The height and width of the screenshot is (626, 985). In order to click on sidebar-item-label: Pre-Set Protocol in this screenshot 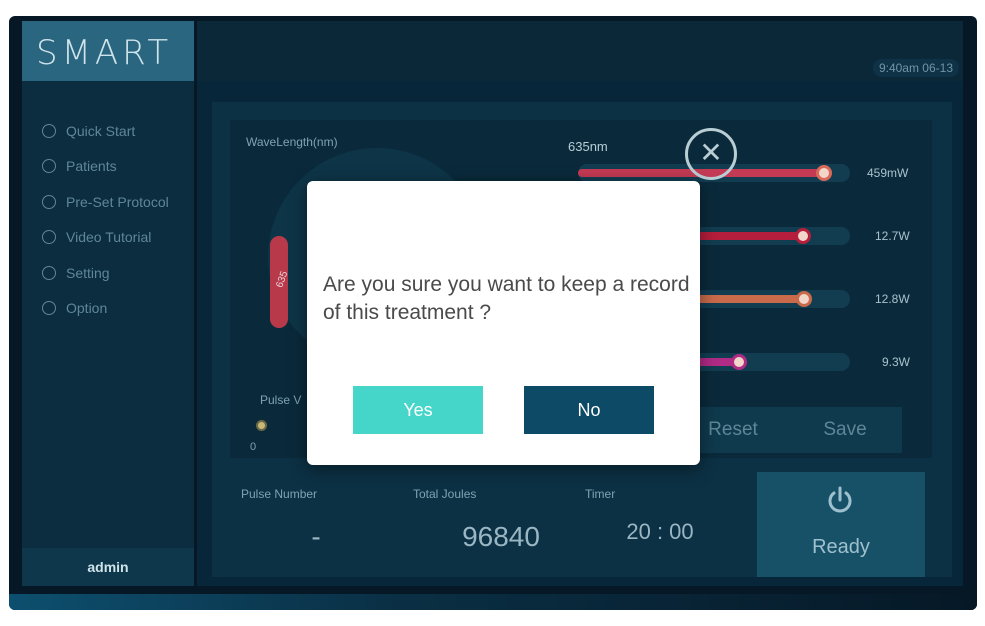, I will do `click(117, 201)`.